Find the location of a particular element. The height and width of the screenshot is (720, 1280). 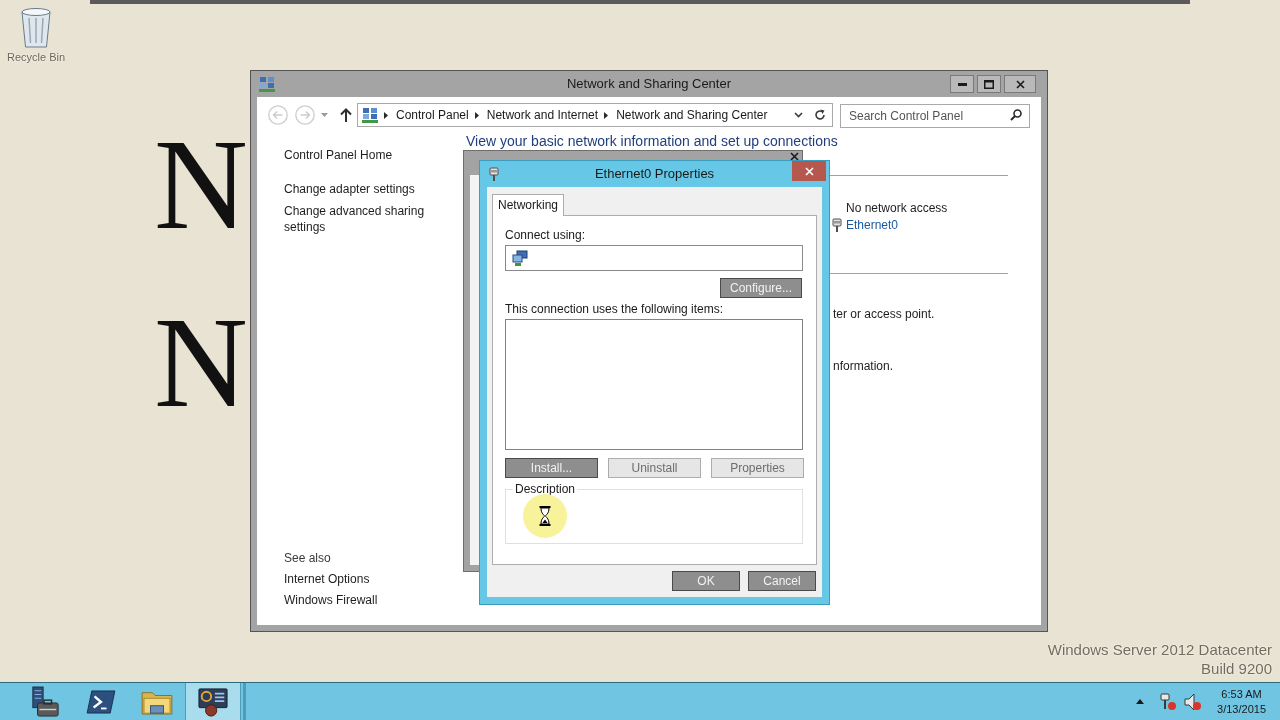

search-field: Search Control Panel is located at coordinates (935, 116).